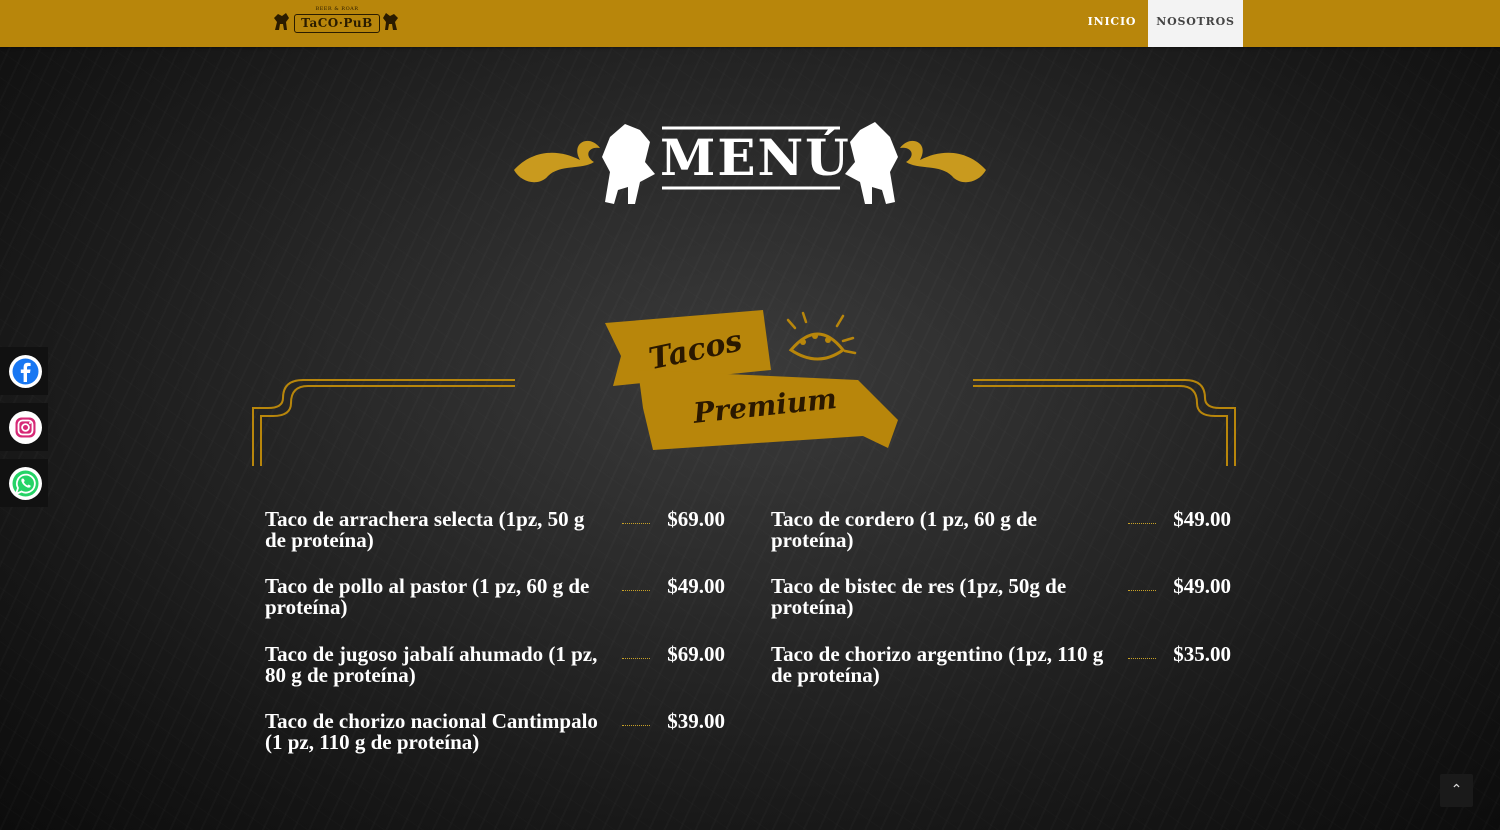 Image resolution: width=1500 pixels, height=830 pixels. I want to click on instagram-link, so click(24, 427).